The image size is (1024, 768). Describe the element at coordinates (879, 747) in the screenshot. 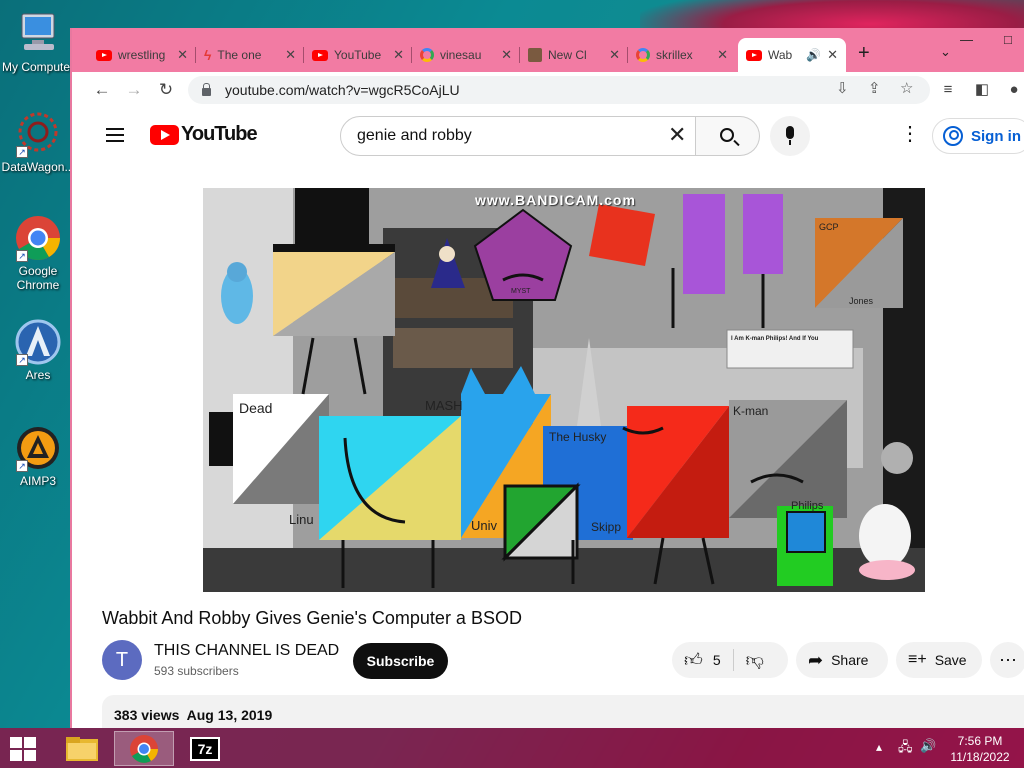

I see `show-hidden-icons-icon: ▴` at that location.